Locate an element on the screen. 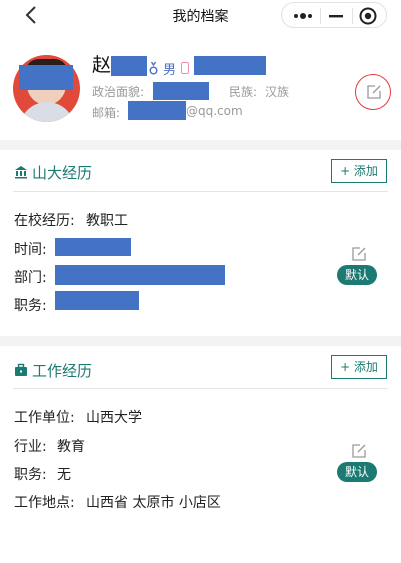 The width and height of the screenshot is (401, 563). email-domain: @qq.com is located at coordinates (214, 111).